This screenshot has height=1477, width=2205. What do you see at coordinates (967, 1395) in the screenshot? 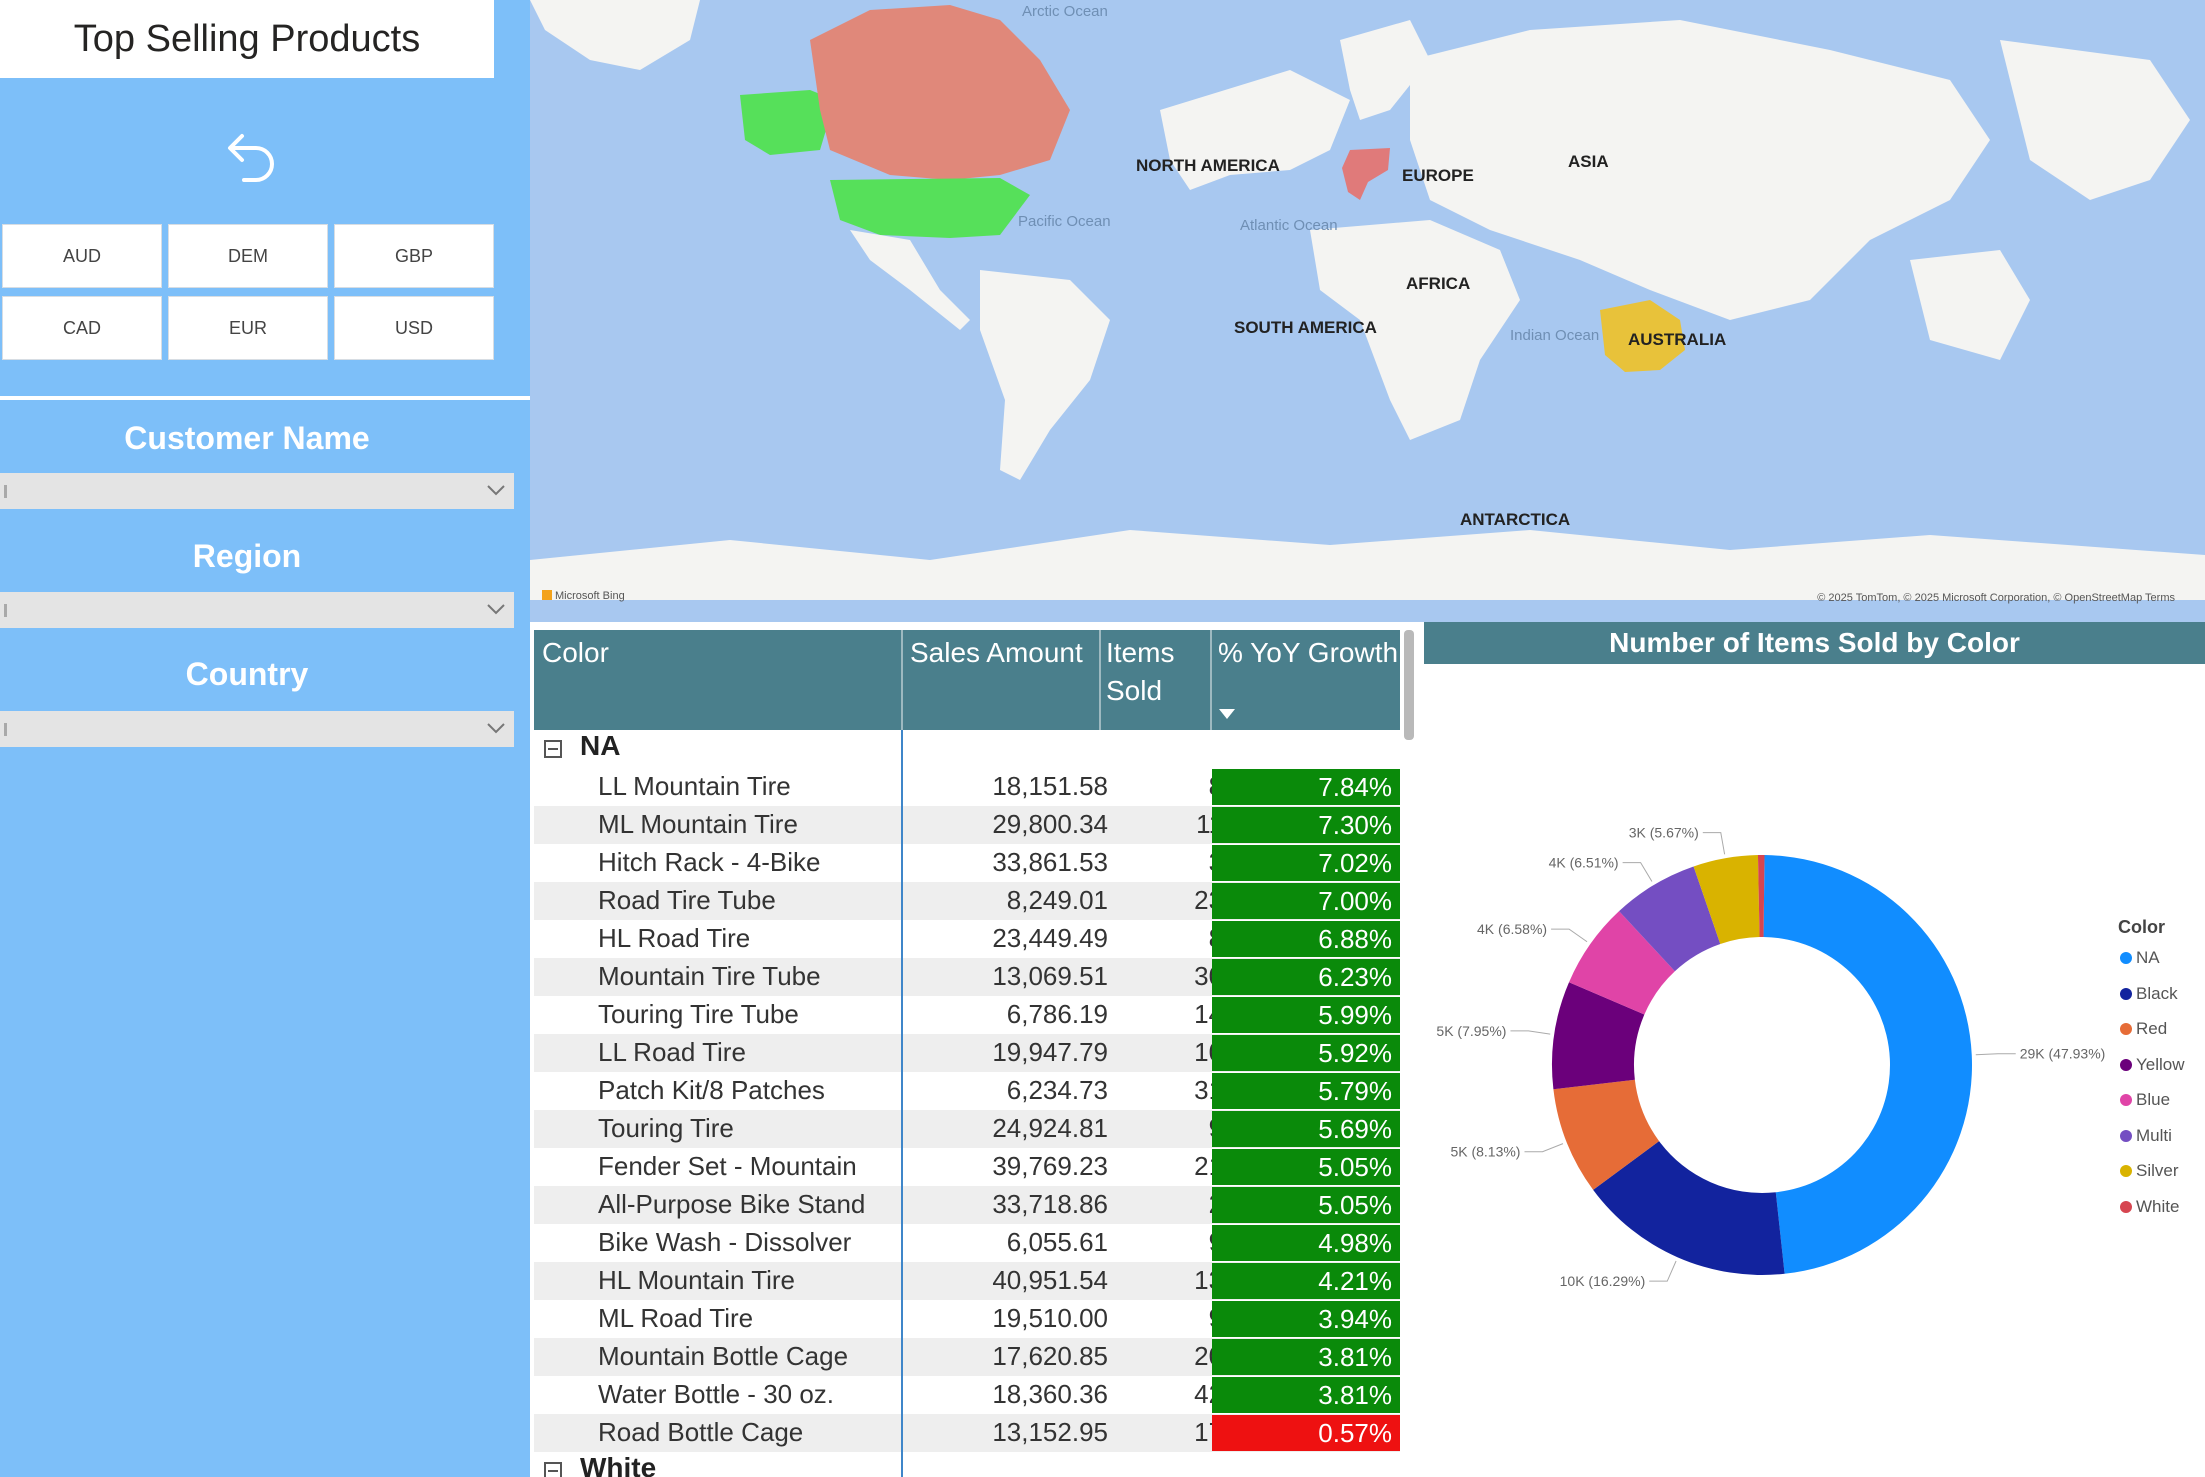
I see `table-row: Water Bottle - 30 oz.18,360.3642443.81%` at bounding box center [967, 1395].